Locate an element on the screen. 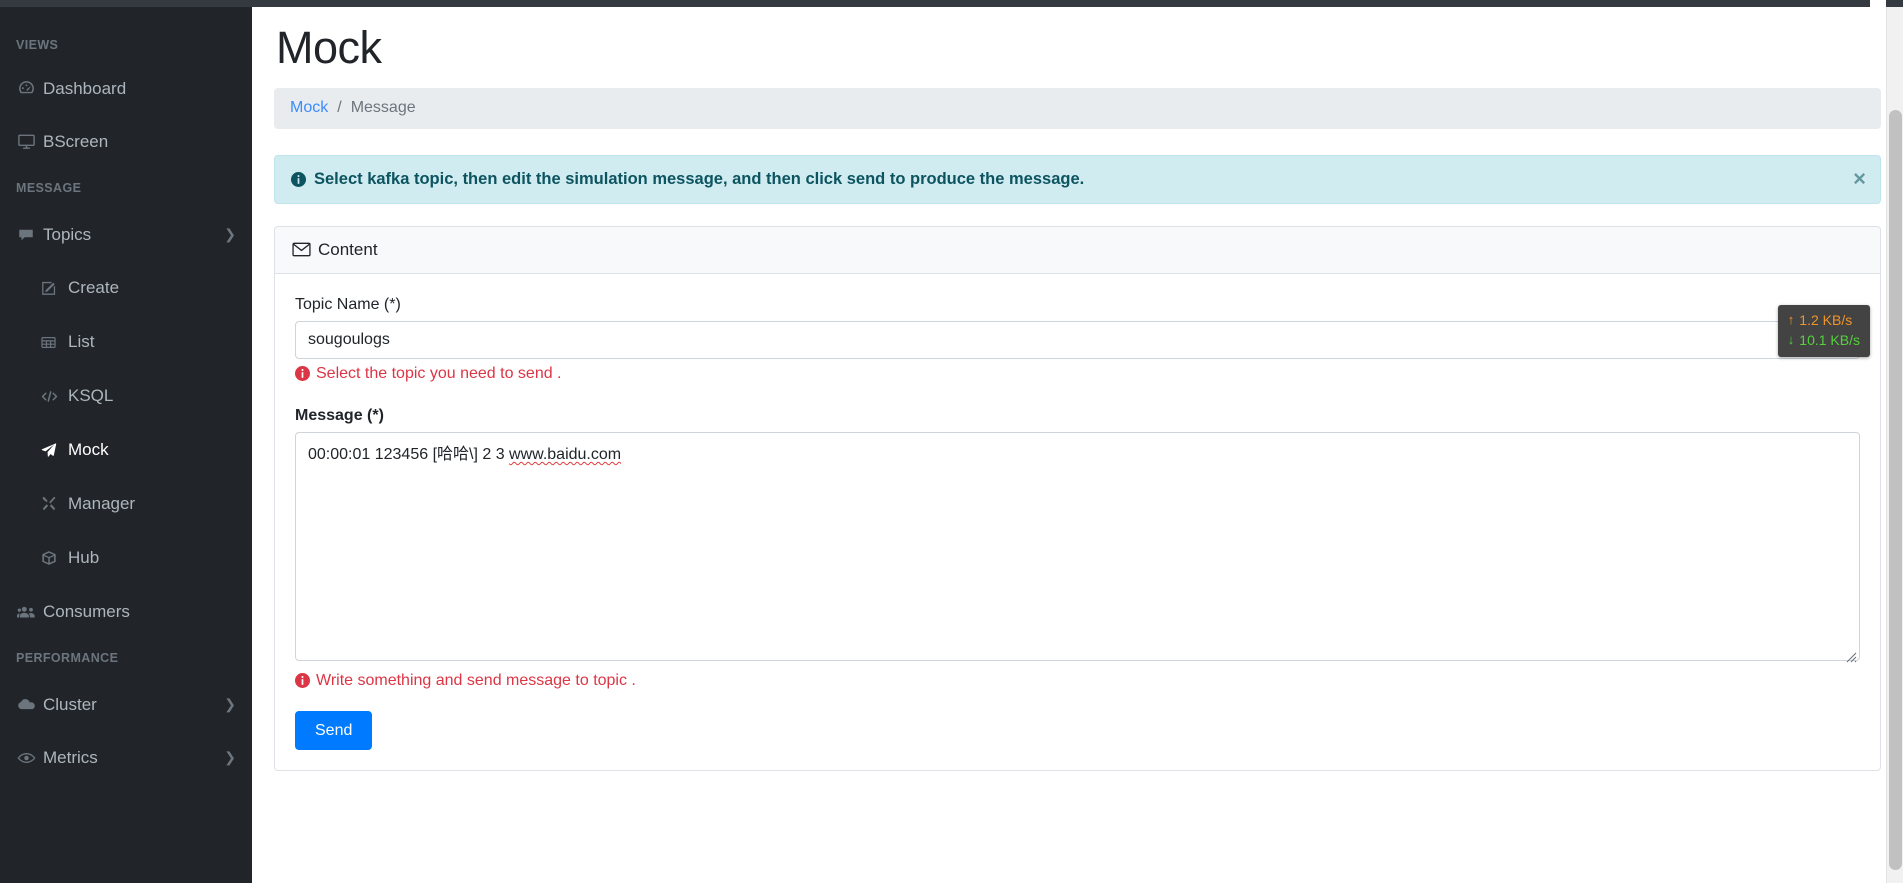  sidebar-item-cluster: Cluster ❯ is located at coordinates (126, 704).